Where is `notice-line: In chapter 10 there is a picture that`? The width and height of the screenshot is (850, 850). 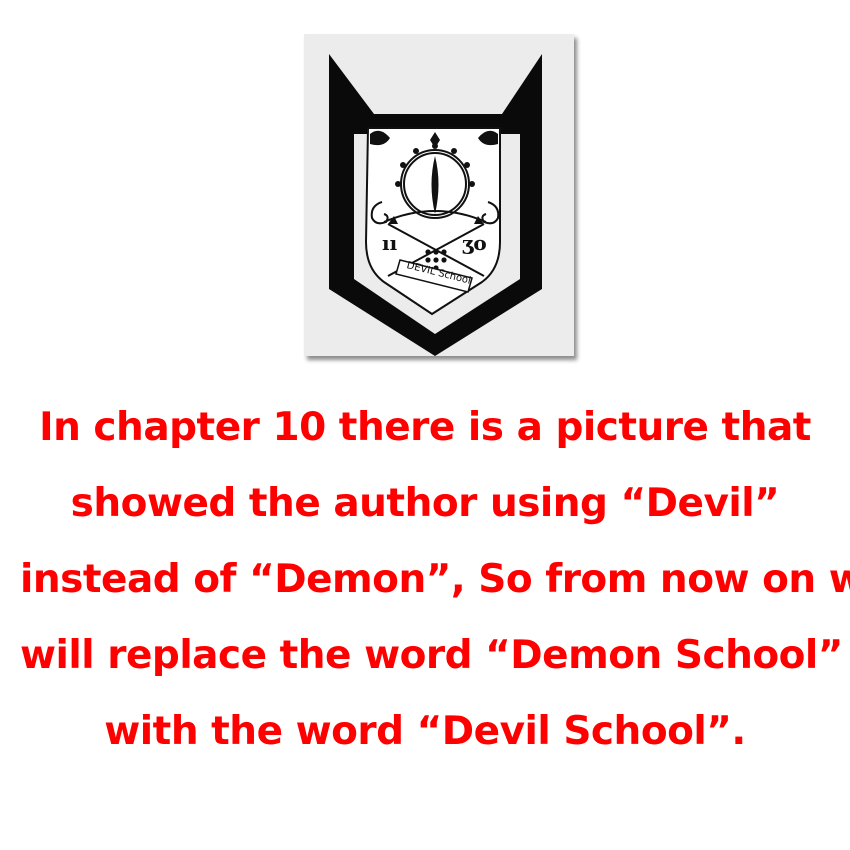 notice-line: In chapter 10 there is a picture that is located at coordinates (425, 427).